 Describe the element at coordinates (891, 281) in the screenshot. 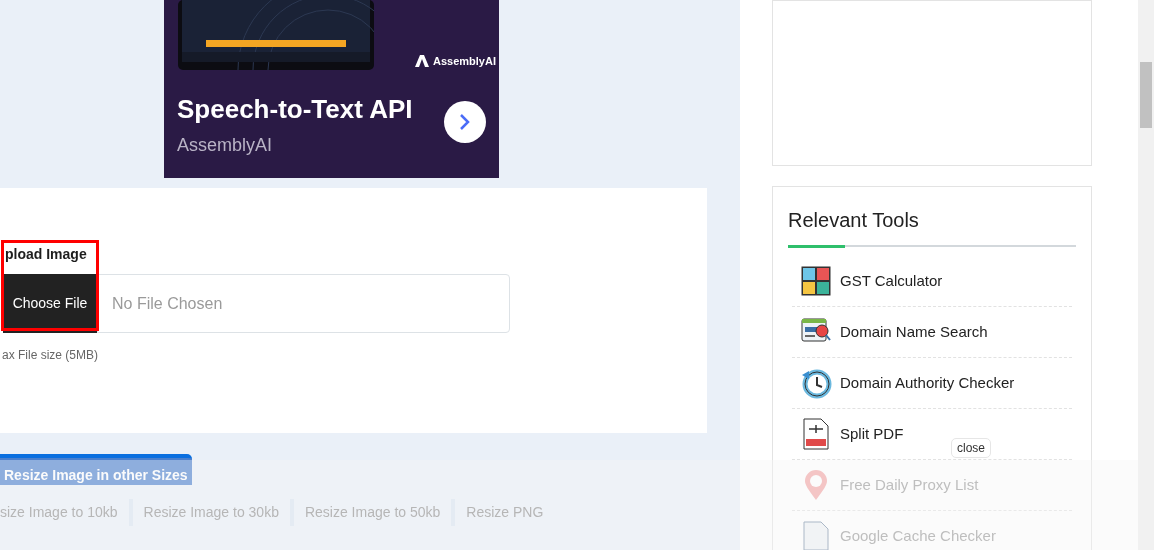

I see `tool-link: GST Calculator` at that location.